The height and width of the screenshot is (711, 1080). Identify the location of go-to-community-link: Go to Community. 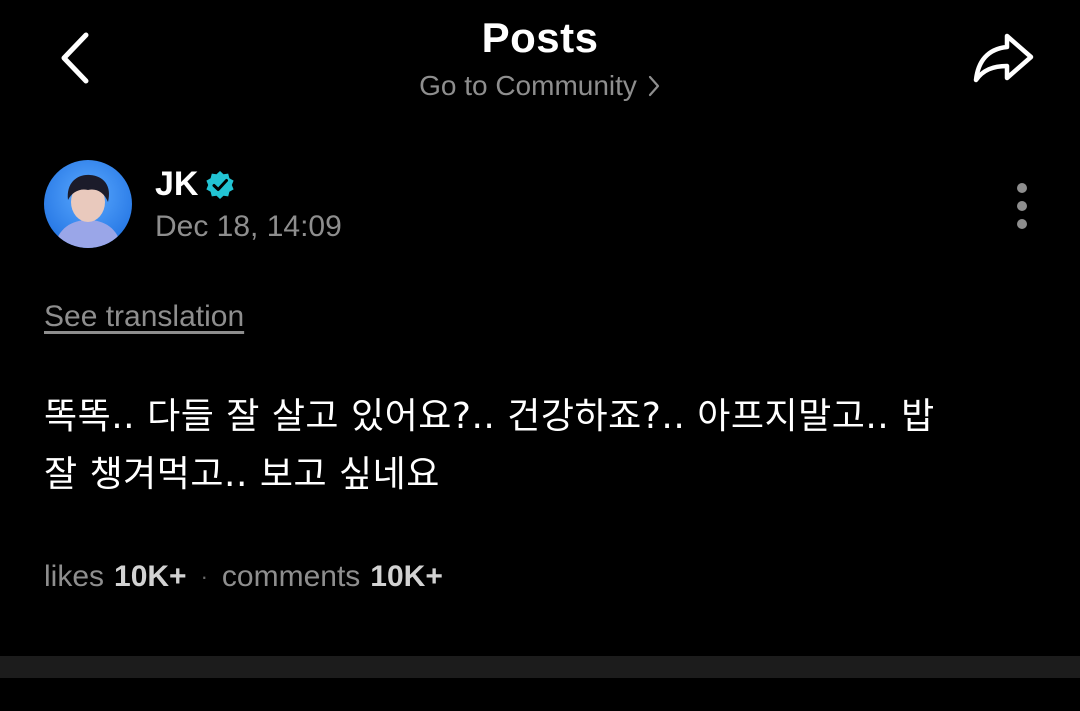
(540, 86).